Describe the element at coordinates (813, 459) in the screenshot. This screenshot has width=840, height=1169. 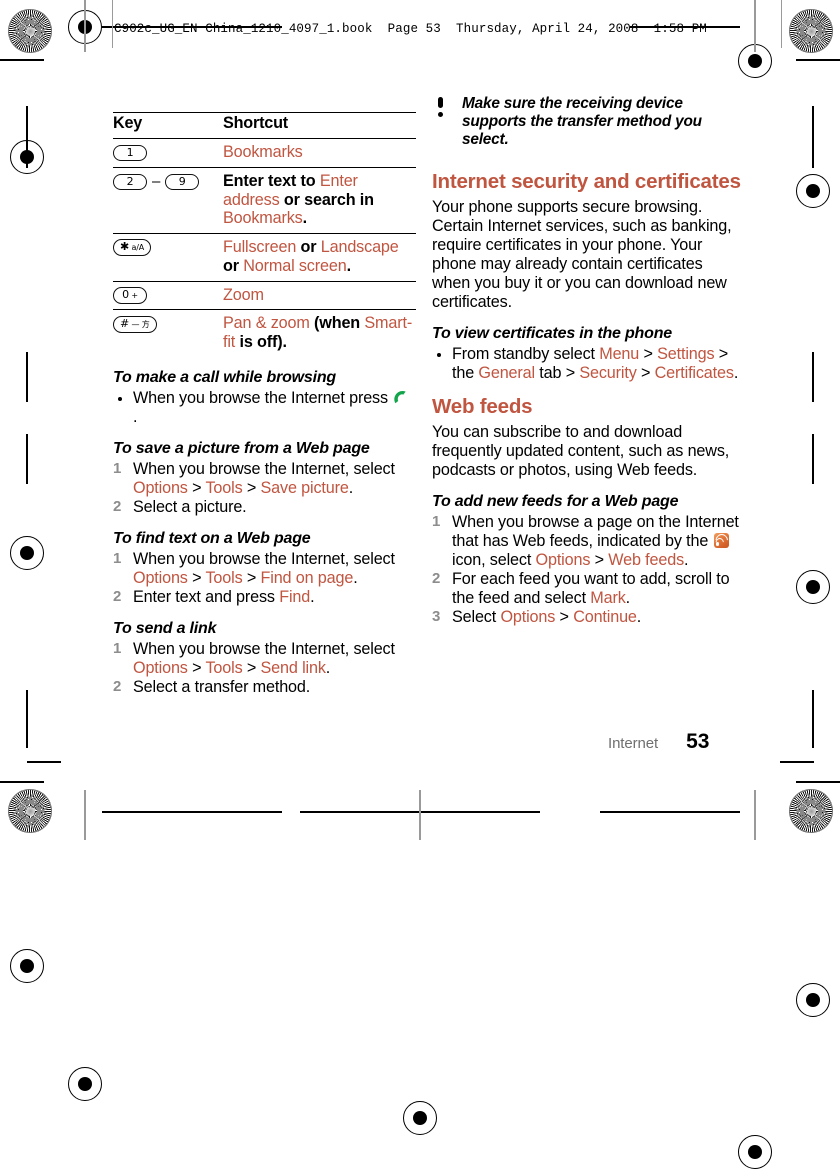
I see `reg-line-rm-v2` at that location.